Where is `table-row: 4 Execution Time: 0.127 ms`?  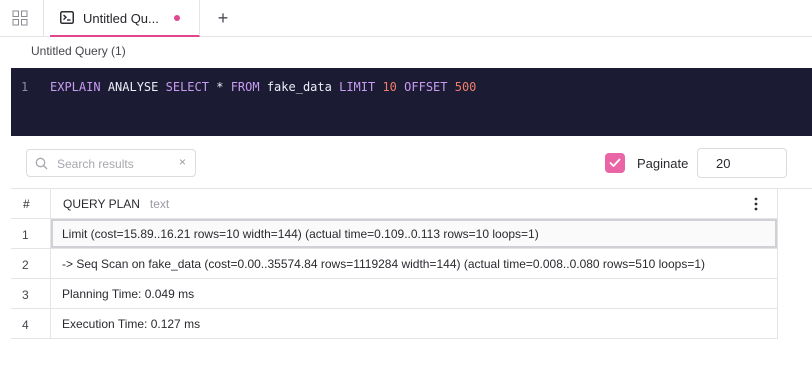 table-row: 4 Execution Time: 0.127 ms is located at coordinates (394, 324).